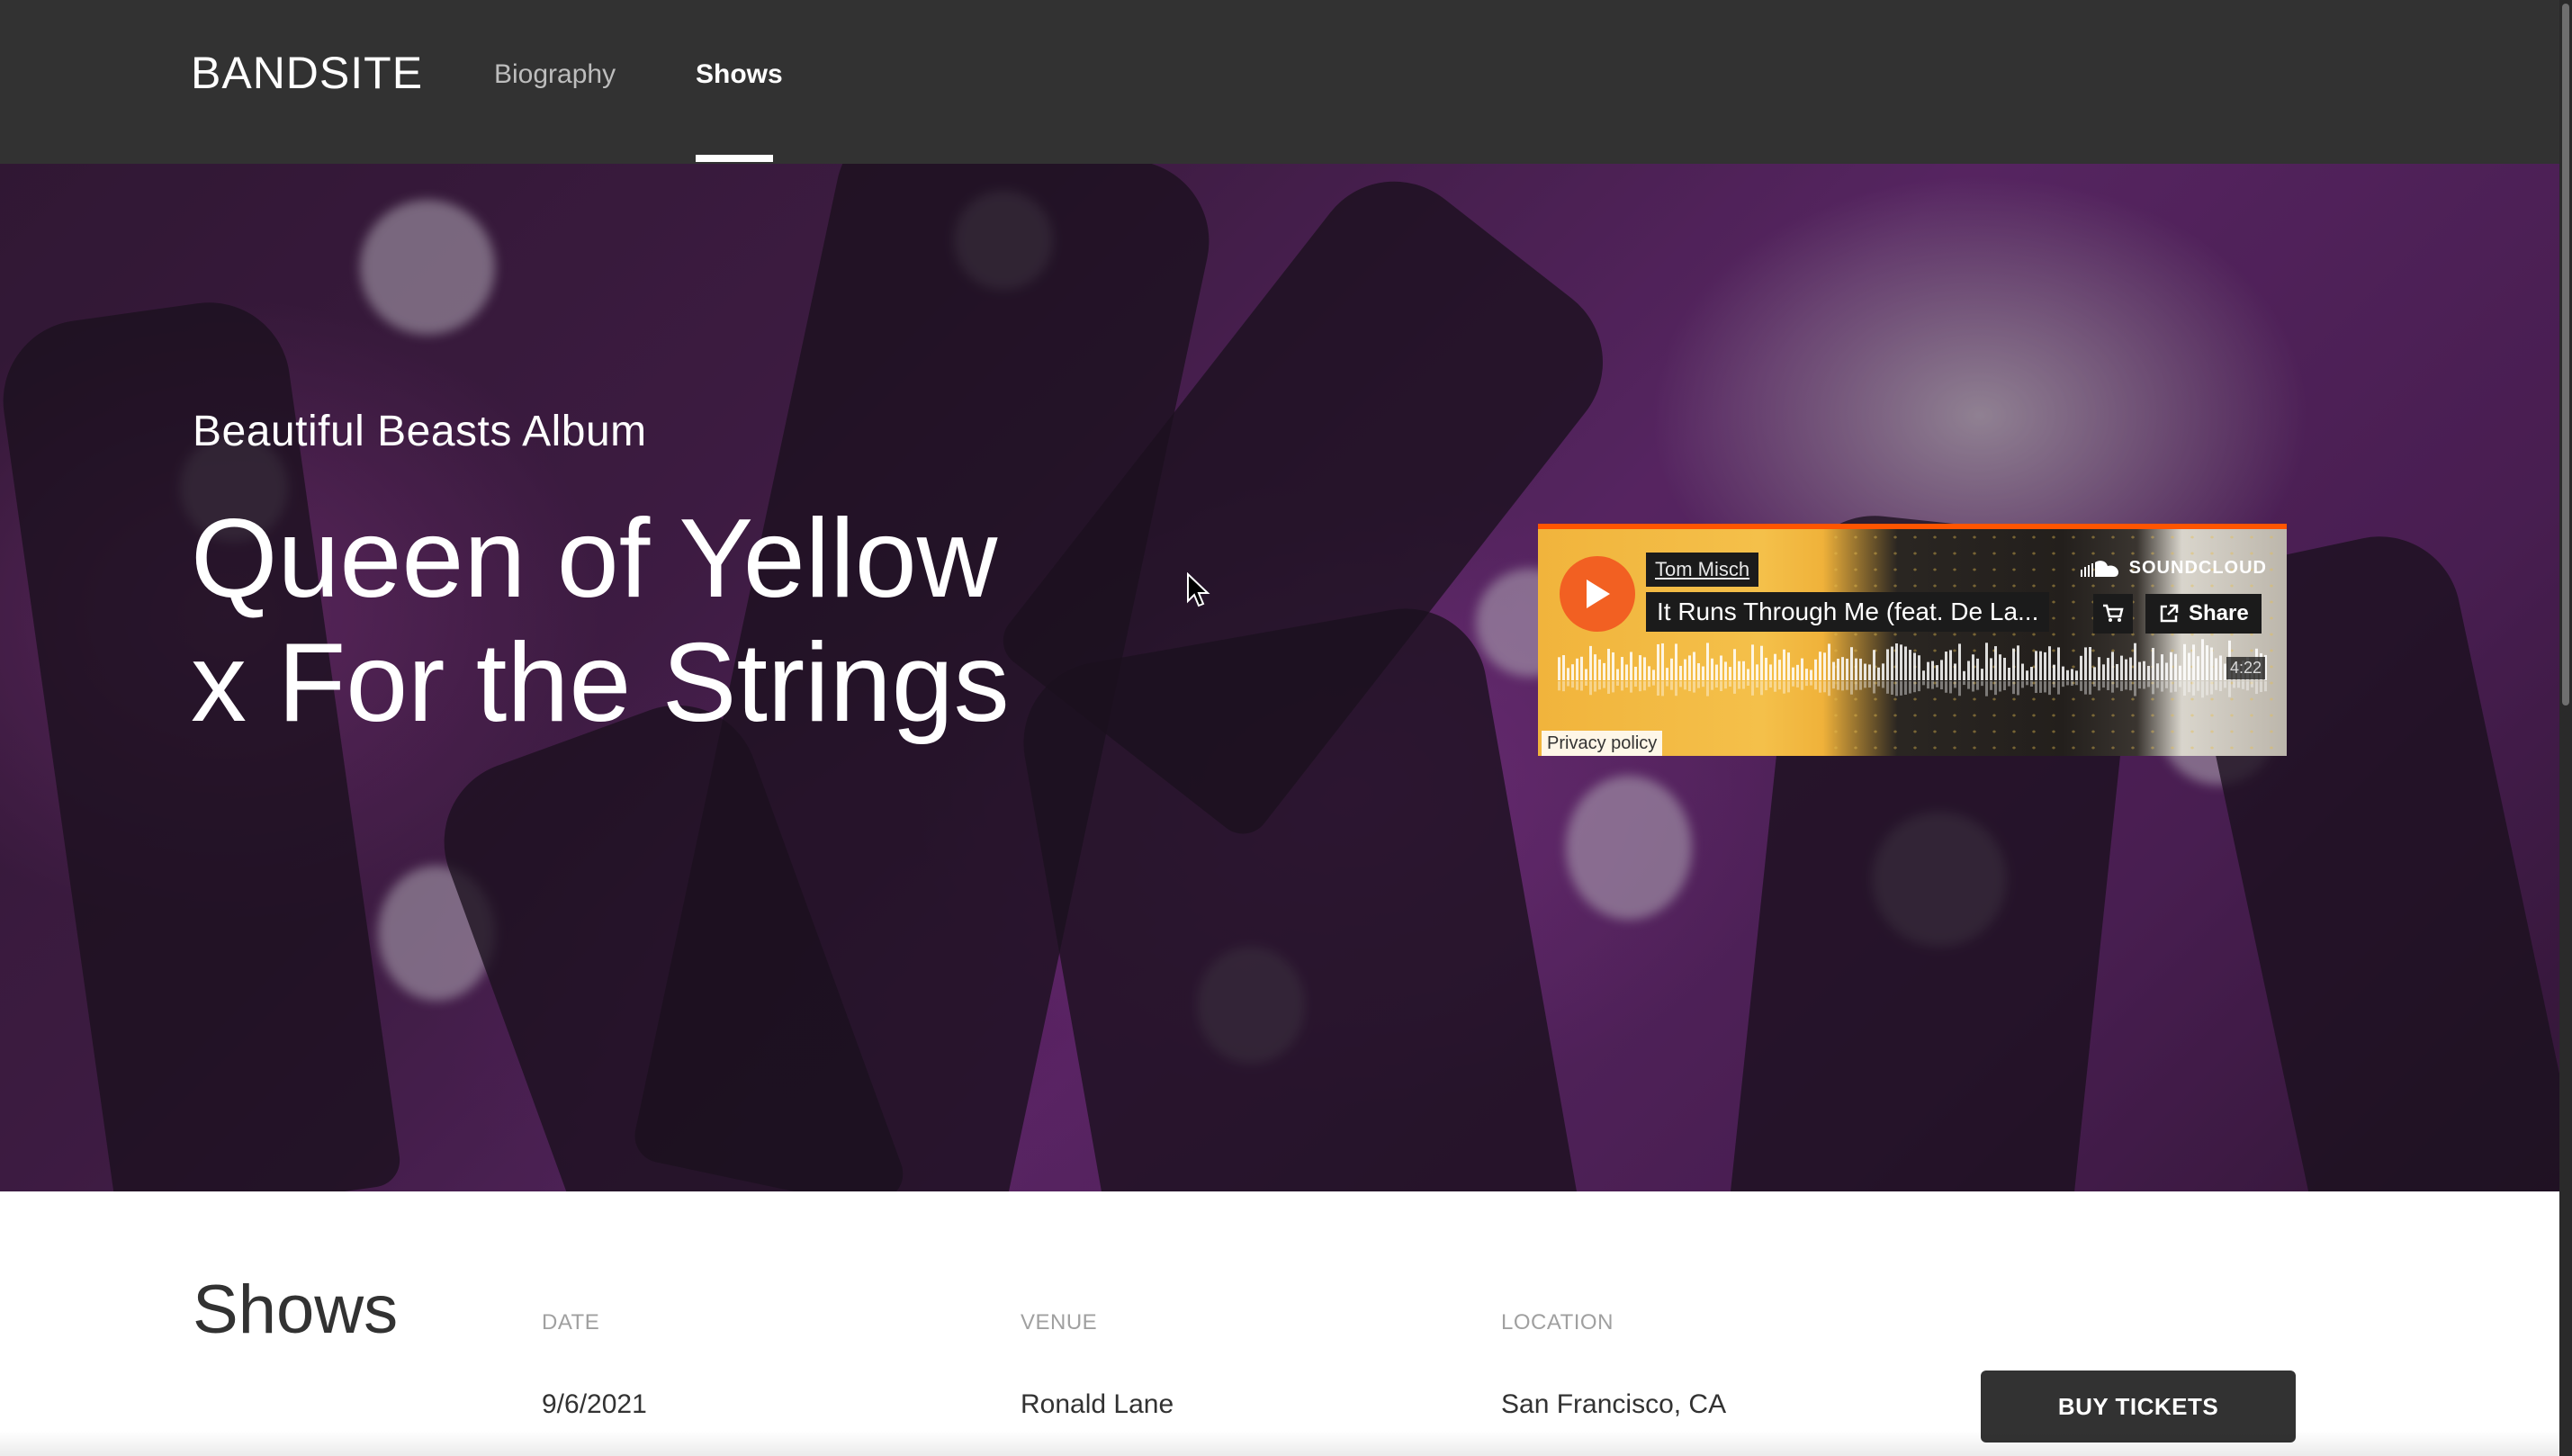  What do you see at coordinates (296, 1310) in the screenshot?
I see `shows-heading: Shows` at bounding box center [296, 1310].